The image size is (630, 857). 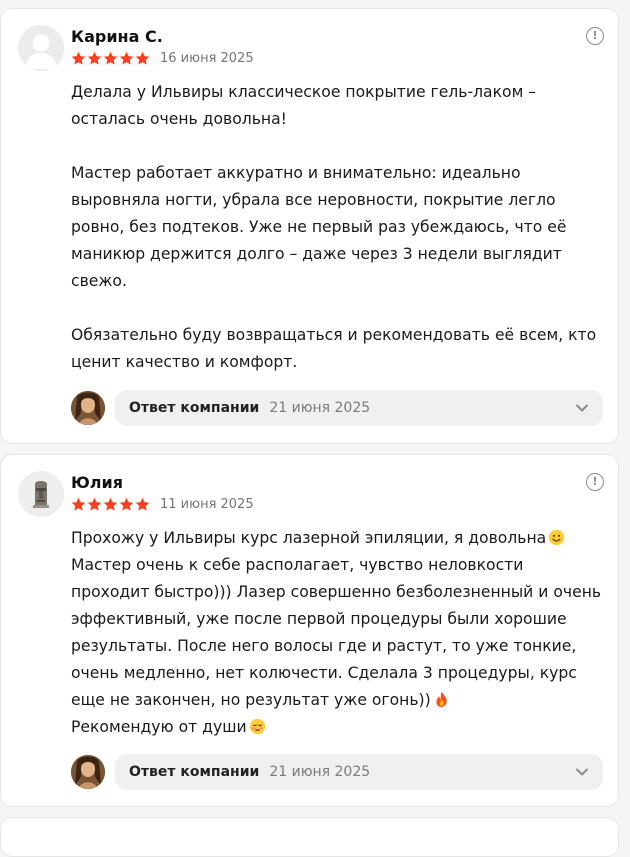 What do you see at coordinates (257, 726) in the screenshot?
I see `relieved-face-emoji-icon` at bounding box center [257, 726].